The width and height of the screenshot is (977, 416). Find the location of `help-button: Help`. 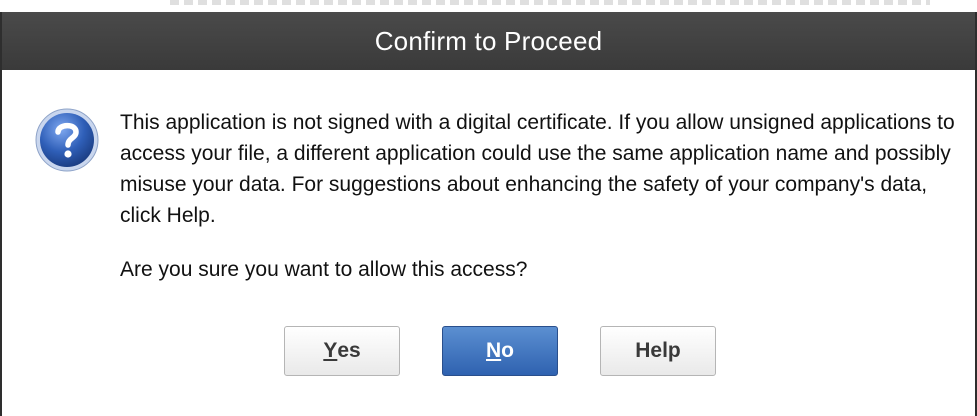

help-button: Help is located at coordinates (658, 351).